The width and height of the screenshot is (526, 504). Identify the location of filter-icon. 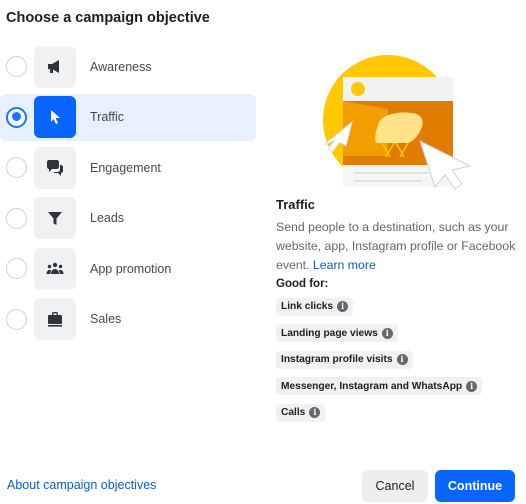
(55, 218).